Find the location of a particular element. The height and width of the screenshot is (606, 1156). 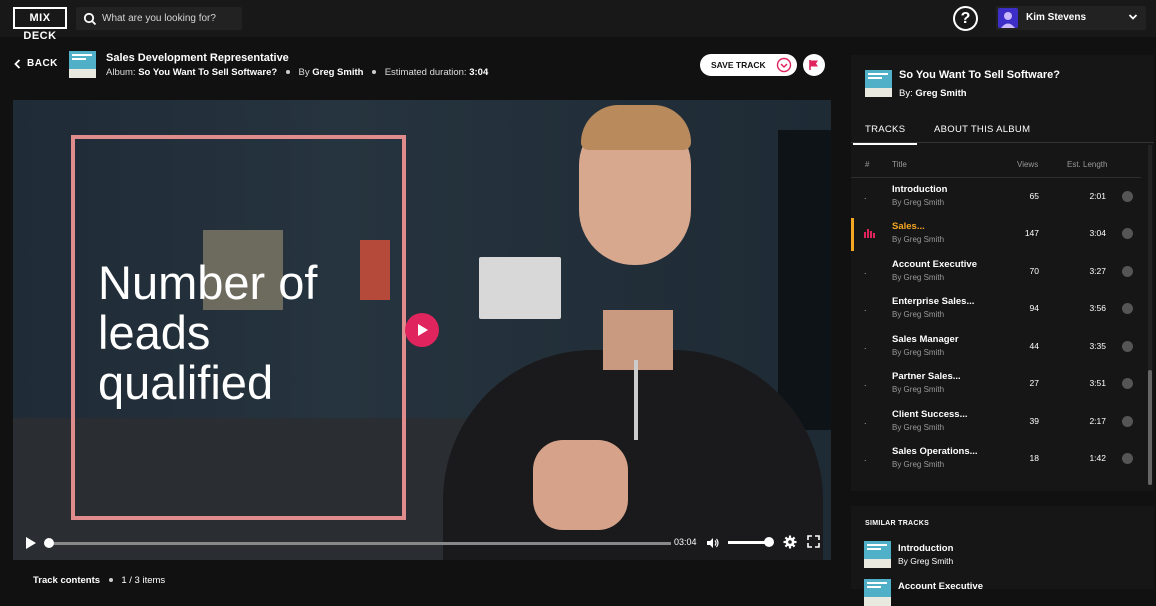

similar-track-title: Introduction is located at coordinates (925, 548).